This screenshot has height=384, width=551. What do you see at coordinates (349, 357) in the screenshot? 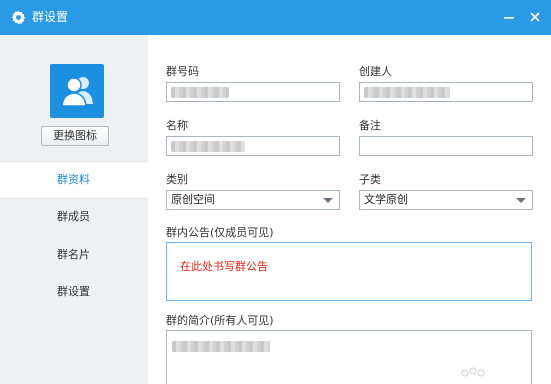
I see `intro-textarea` at bounding box center [349, 357].